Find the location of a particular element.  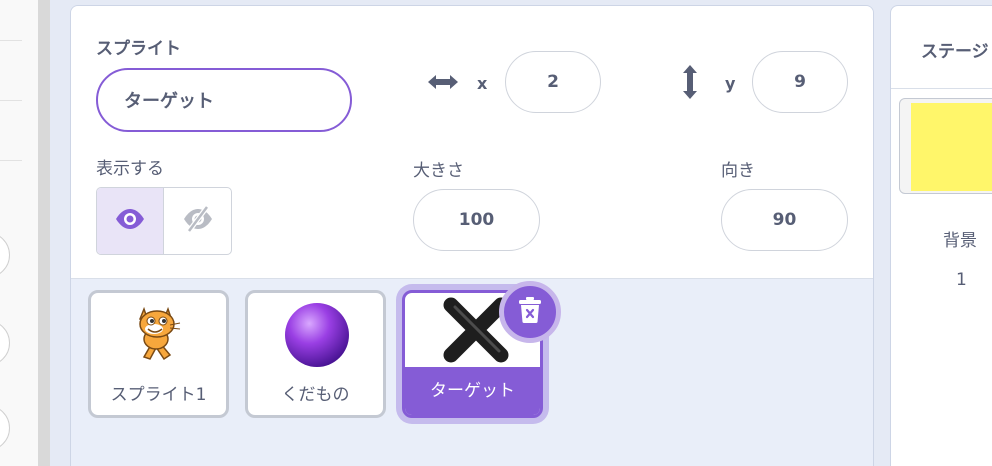

hide-sprite-button is located at coordinates (197, 221).